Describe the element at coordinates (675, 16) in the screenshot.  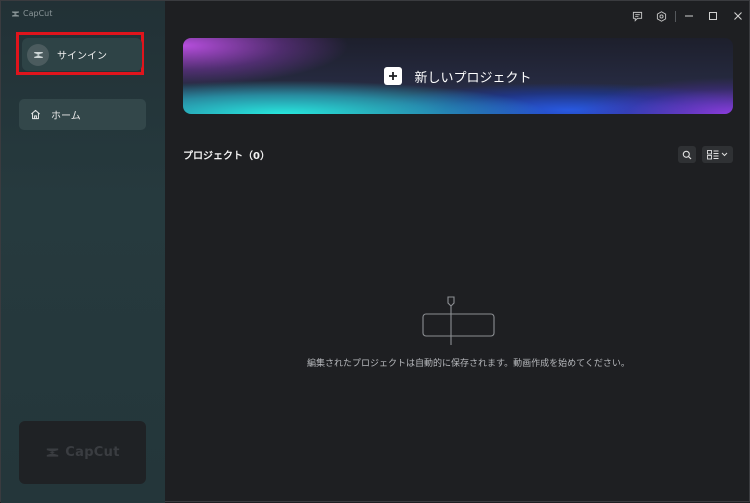
I see `divider` at that location.